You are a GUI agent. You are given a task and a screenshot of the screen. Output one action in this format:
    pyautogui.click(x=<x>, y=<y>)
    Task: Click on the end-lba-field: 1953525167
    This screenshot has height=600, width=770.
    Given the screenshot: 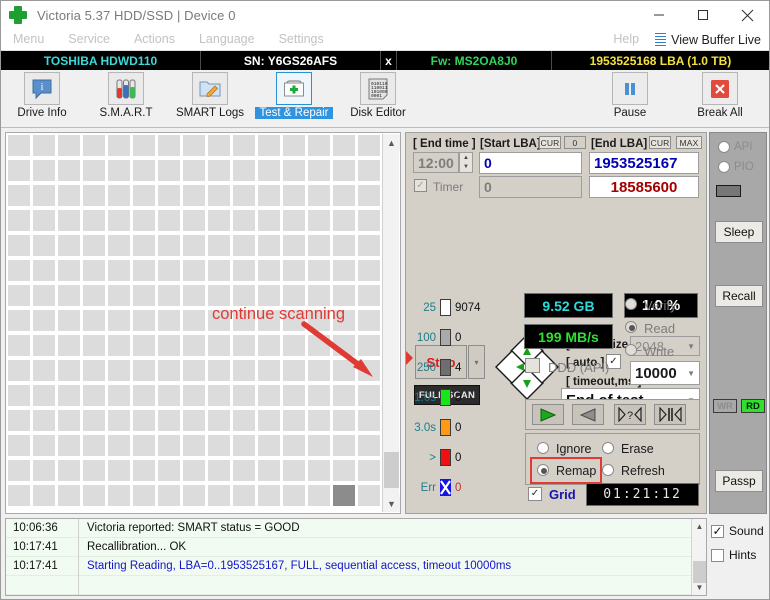 What is the action you would take?
    pyautogui.click(x=644, y=163)
    